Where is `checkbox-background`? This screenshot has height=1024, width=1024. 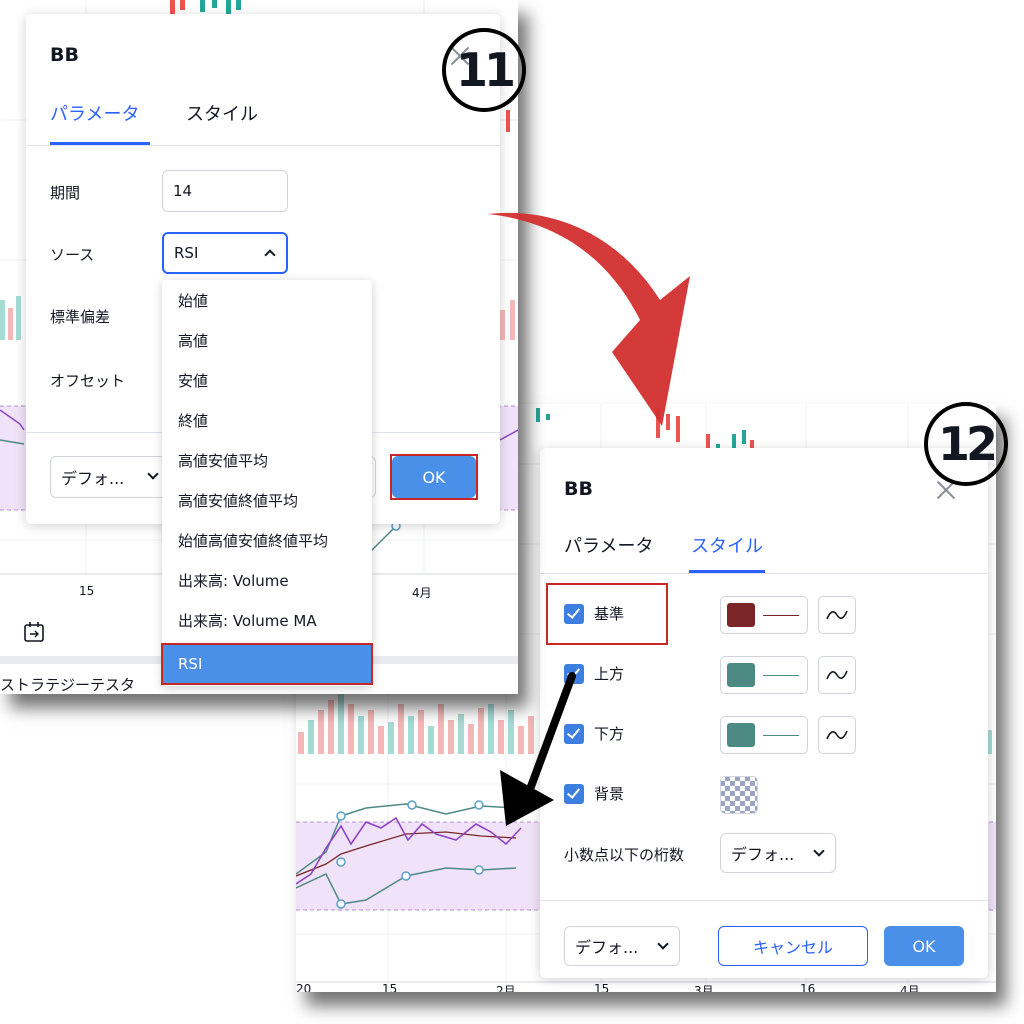
checkbox-background is located at coordinates (574, 794).